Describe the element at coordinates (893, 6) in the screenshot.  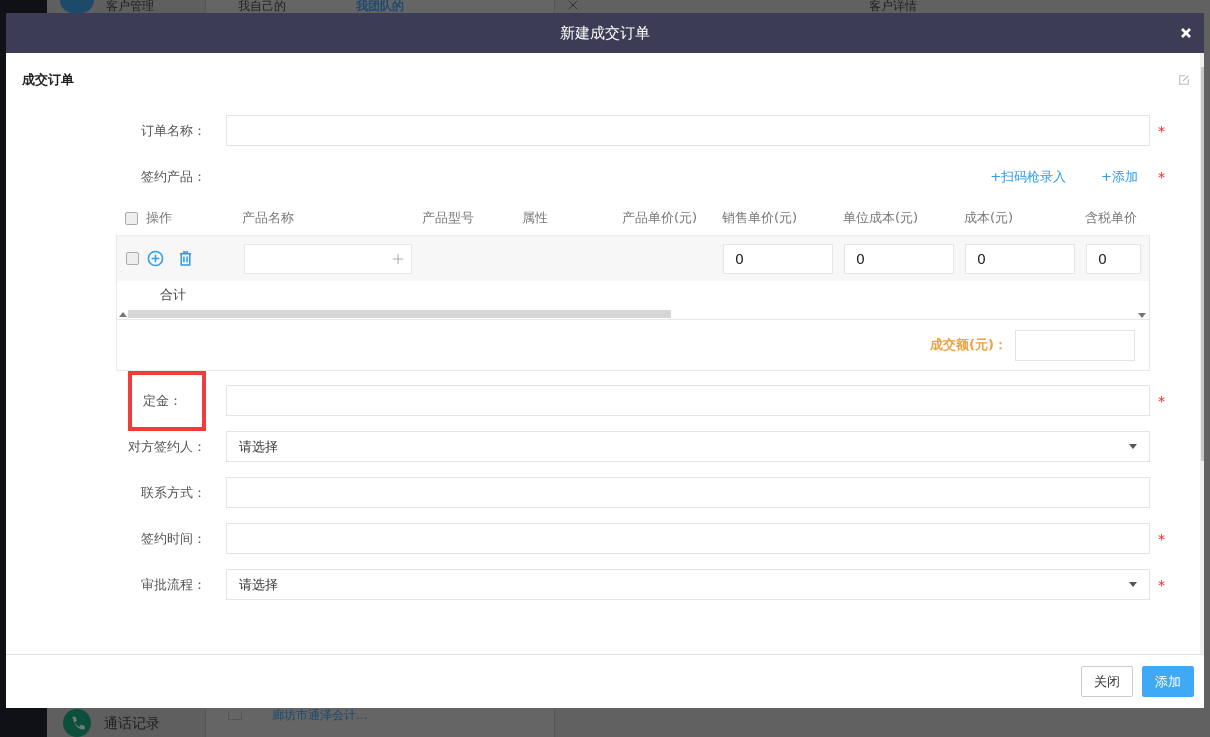
I see `panel-title: 客户详情` at that location.